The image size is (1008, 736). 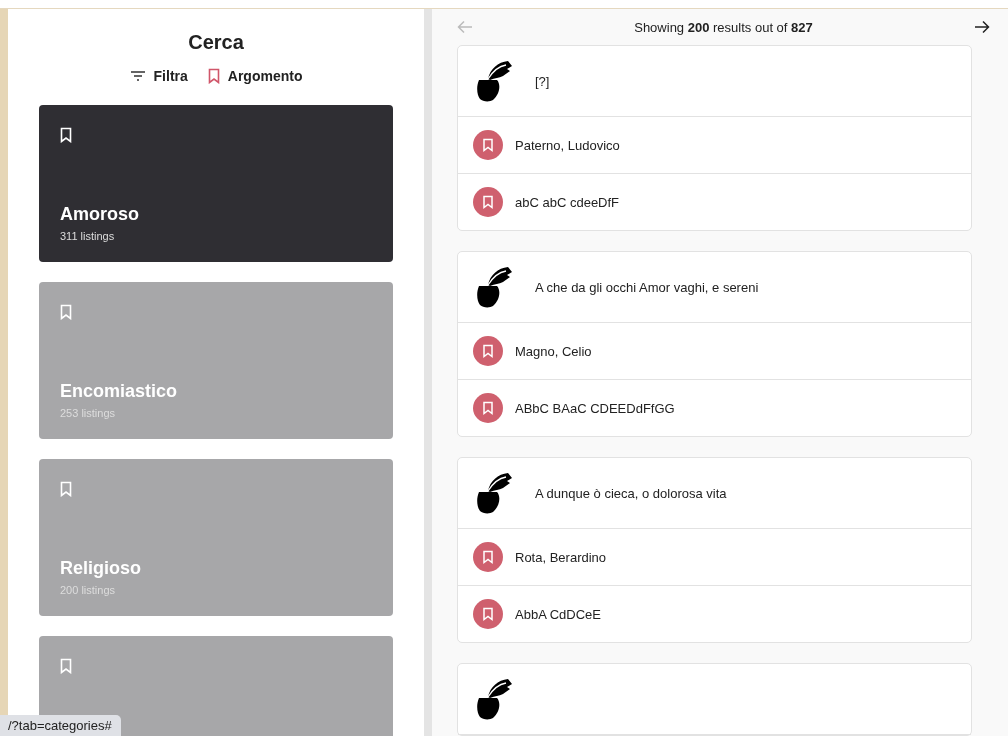 I want to click on result-card: [?] Paterno, Ludovico abC abC cdeeDfF, so click(x=714, y=138).